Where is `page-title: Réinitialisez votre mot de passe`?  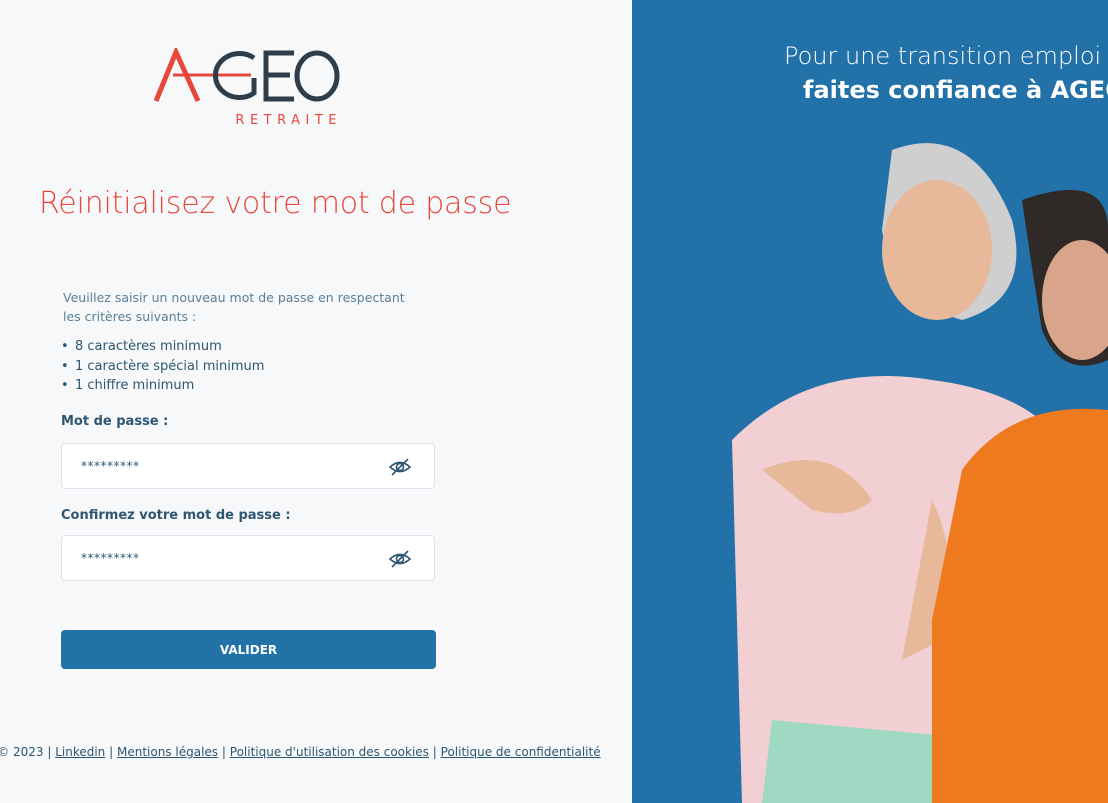
page-title: Réinitialisez votre mot de passe is located at coordinates (275, 203).